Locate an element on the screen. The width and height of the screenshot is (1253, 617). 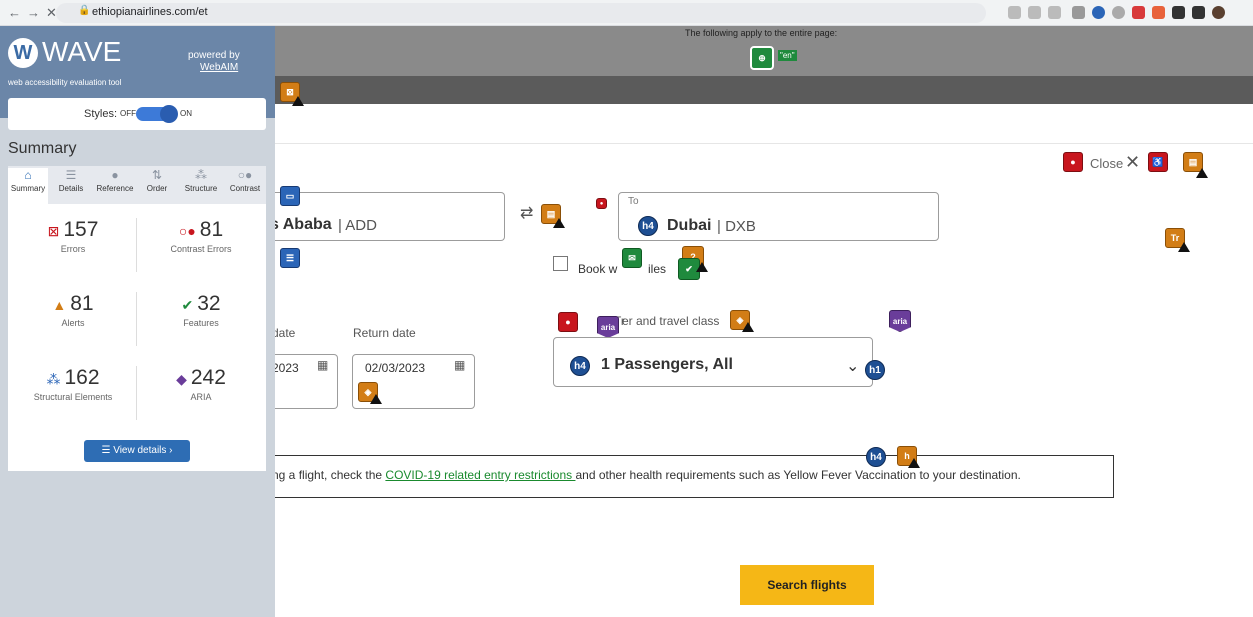
feature-icon: ✉ is located at coordinates (632, 258).